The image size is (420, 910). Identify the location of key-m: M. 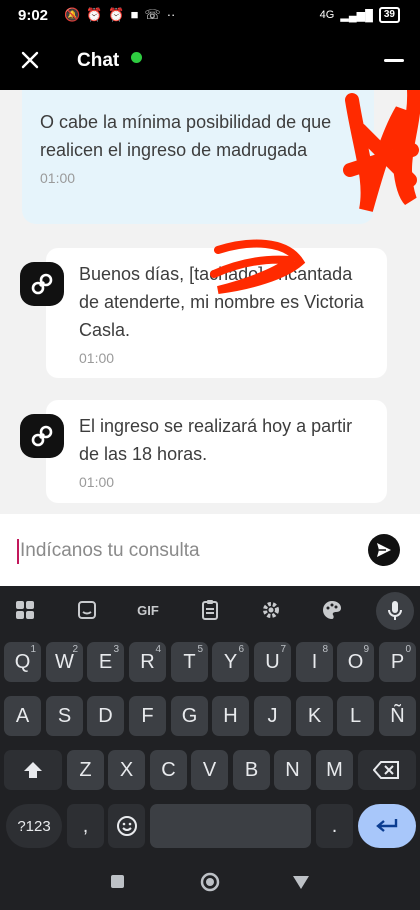
(334, 770).